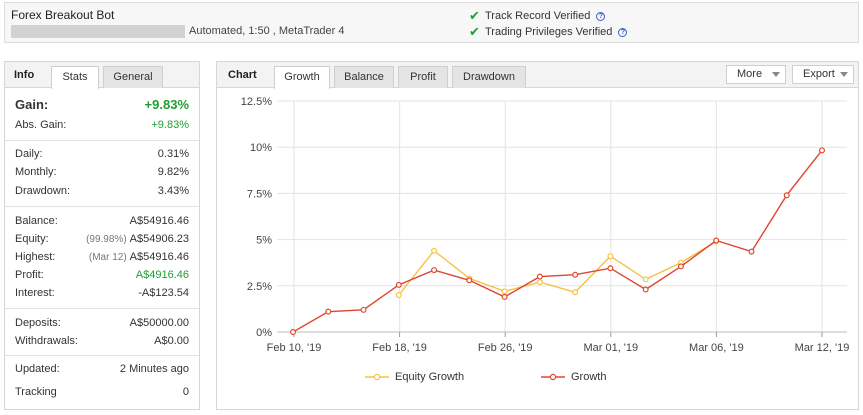  Describe the element at coordinates (414, 377) in the screenshot. I see `legend-equity-growth: Equity Growth` at that location.